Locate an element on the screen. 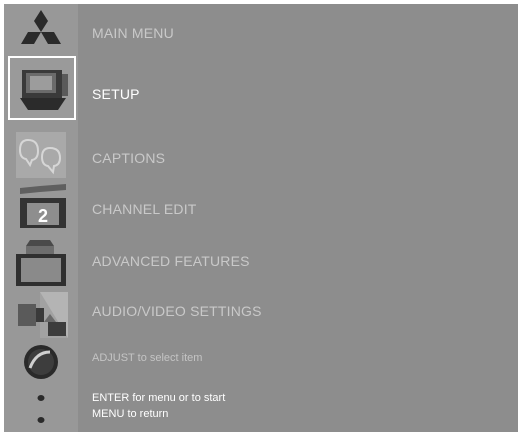 This screenshot has height=436, width=521. channel-edit-icon: 2 is located at coordinates (41, 207).